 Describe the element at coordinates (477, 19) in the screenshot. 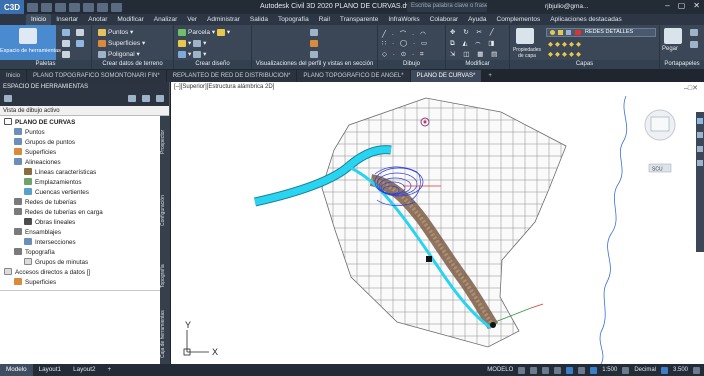

I see `tab-ayuda: Ayuda` at that location.